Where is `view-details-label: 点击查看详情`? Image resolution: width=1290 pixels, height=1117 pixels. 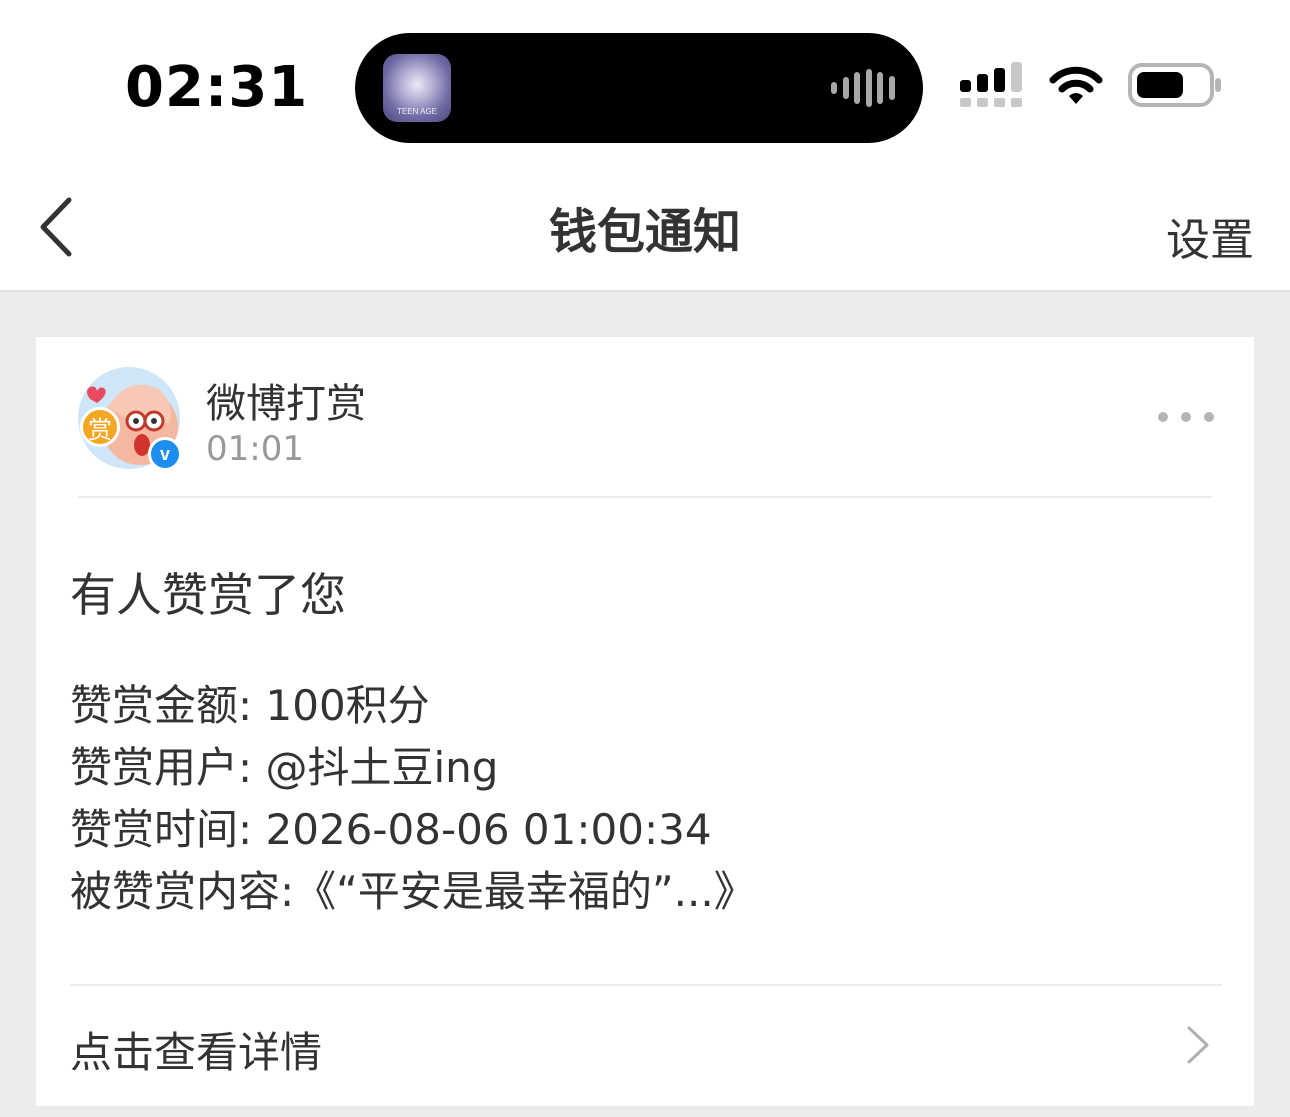
view-details-label: 点击查看详情 is located at coordinates (196, 1052).